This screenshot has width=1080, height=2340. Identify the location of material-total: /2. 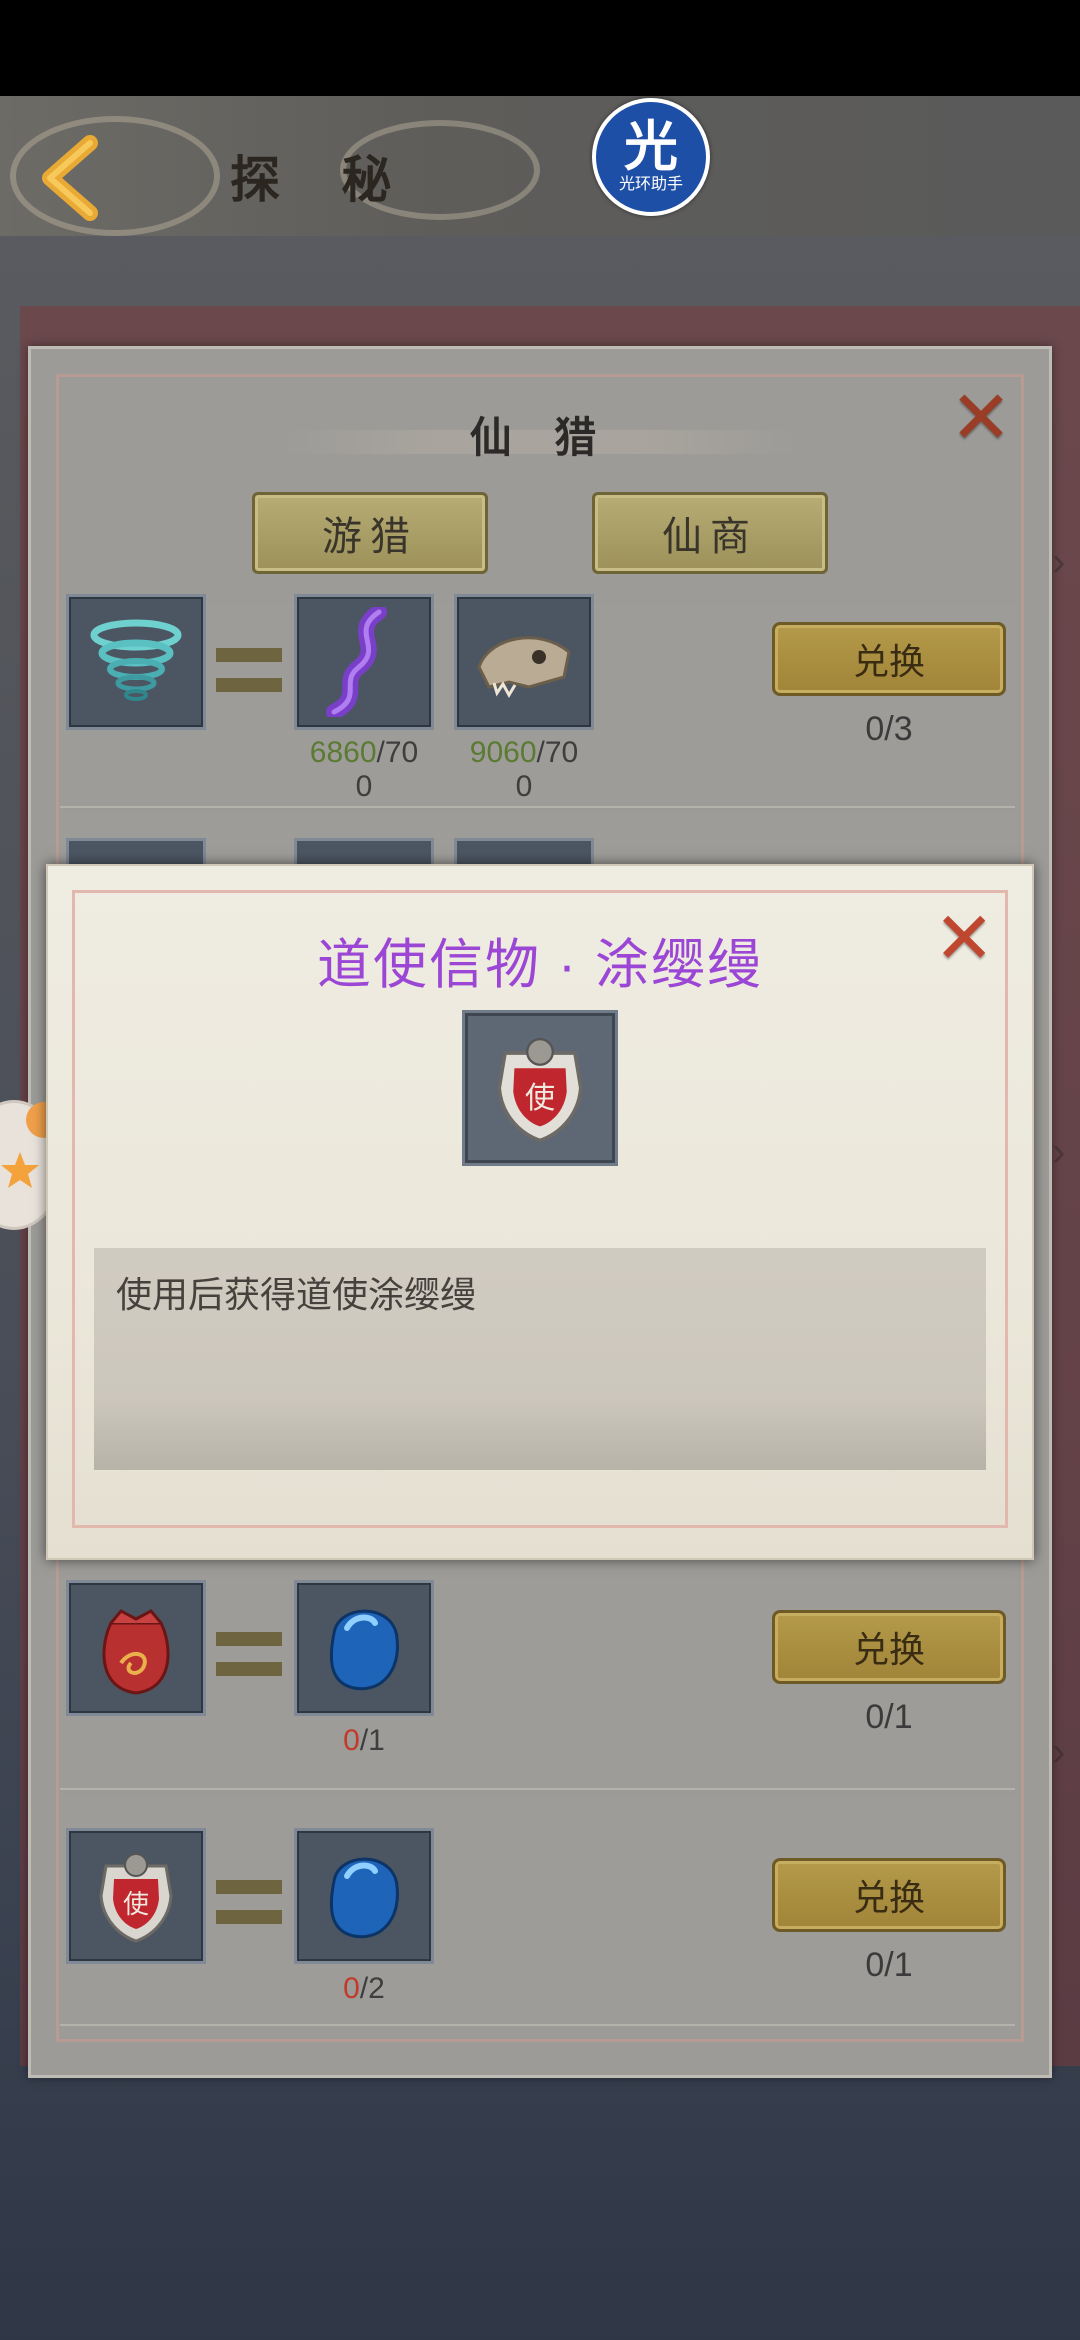
(372, 1988).